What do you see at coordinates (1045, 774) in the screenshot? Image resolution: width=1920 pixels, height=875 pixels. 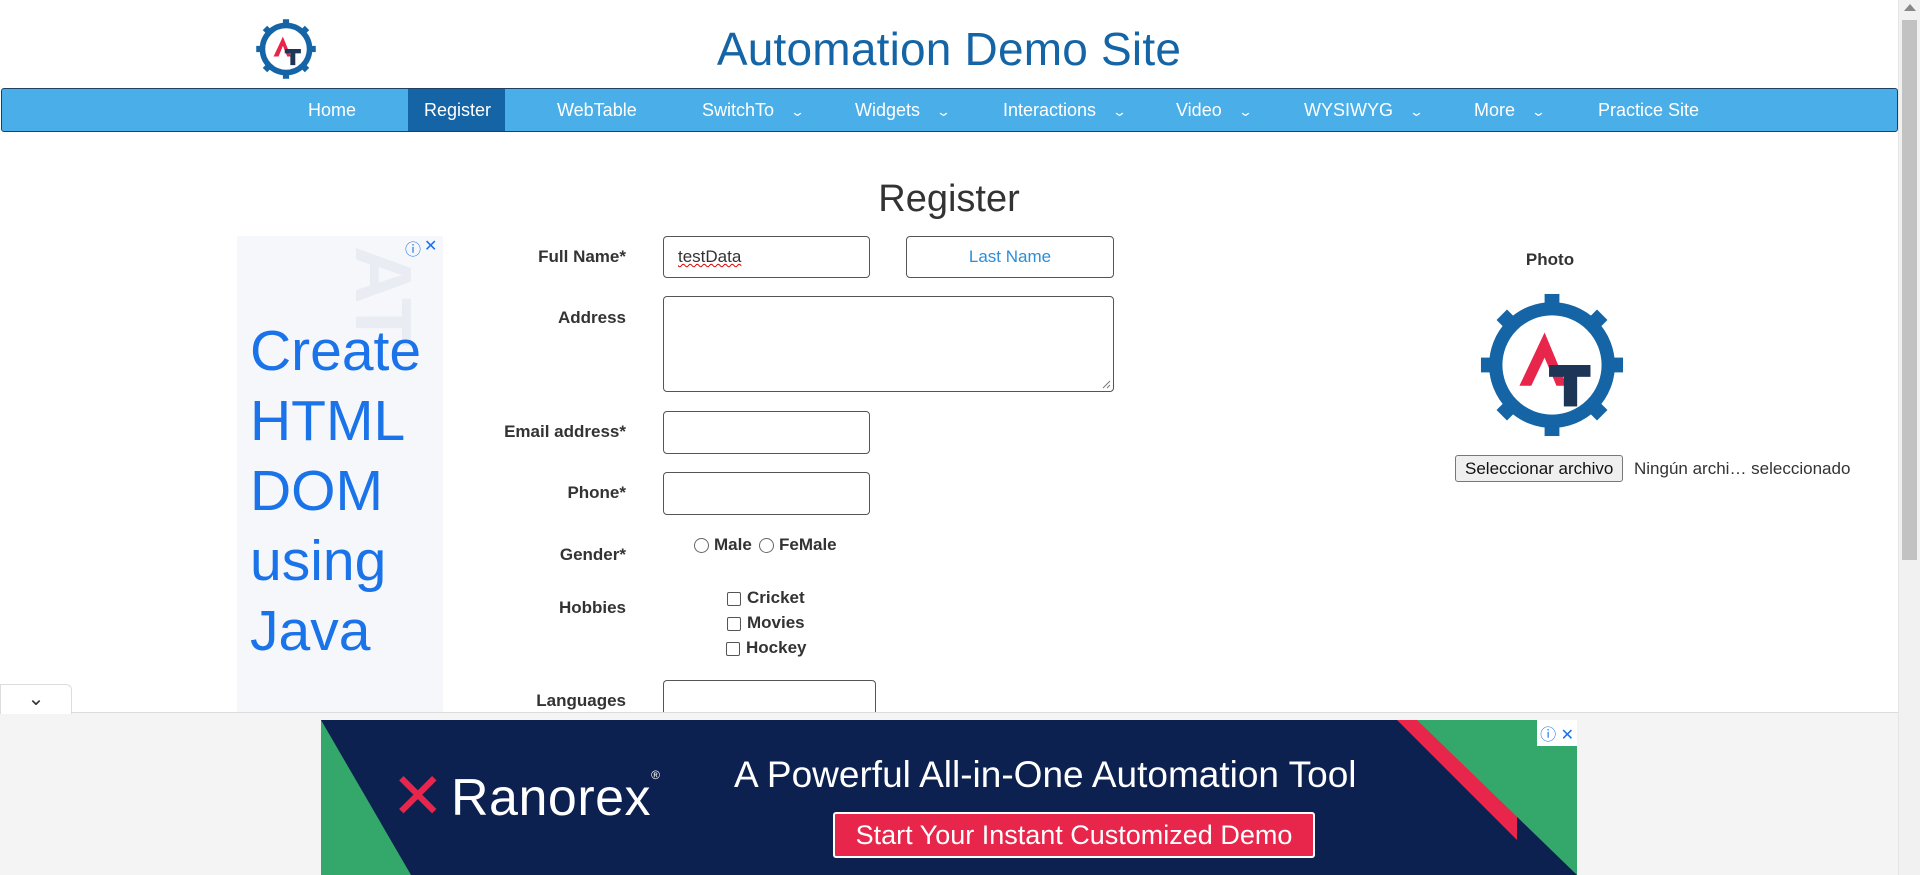 I see `banner-headline: A Powerful All-in-One Automation Tool` at bounding box center [1045, 774].